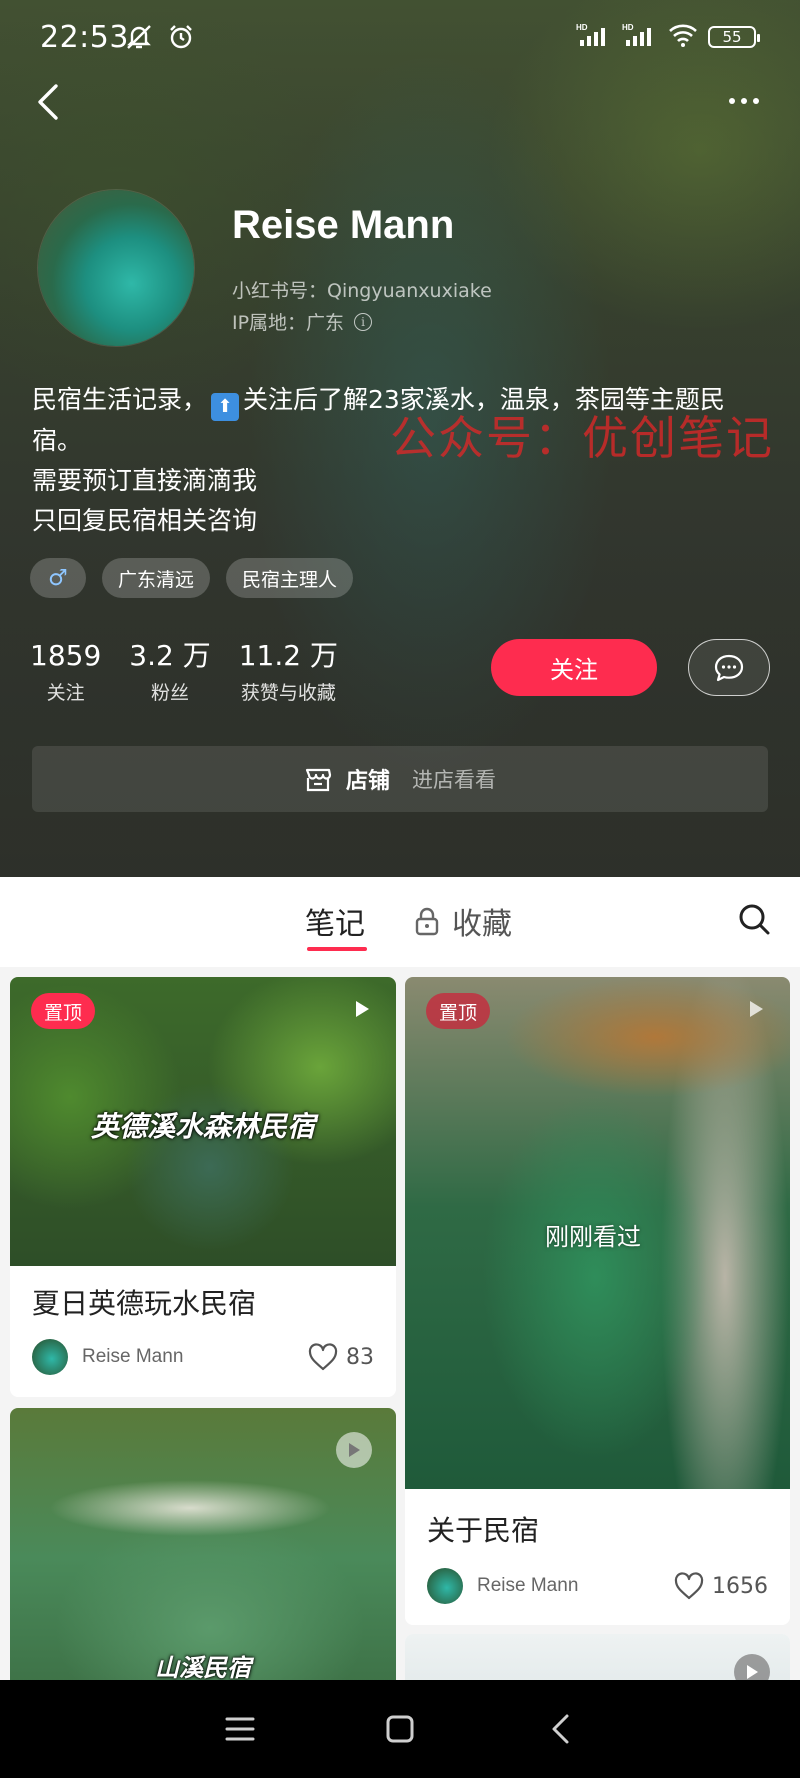  I want to click on note-card: 山溪民宿, so click(203, 1544).